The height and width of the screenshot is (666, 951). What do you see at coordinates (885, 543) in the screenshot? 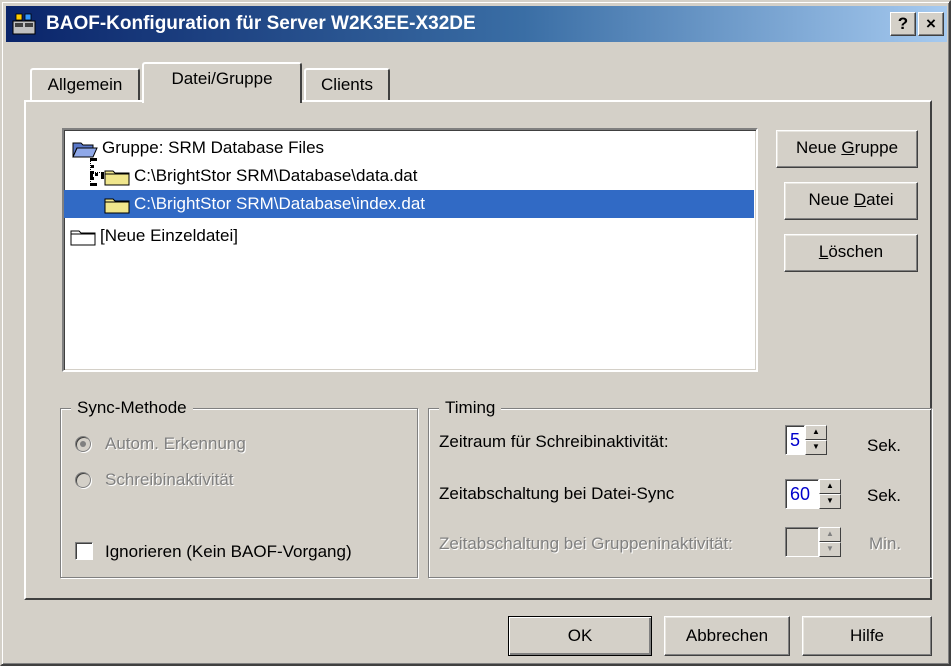
I see `group-inactivity-unit: Min.` at bounding box center [885, 543].